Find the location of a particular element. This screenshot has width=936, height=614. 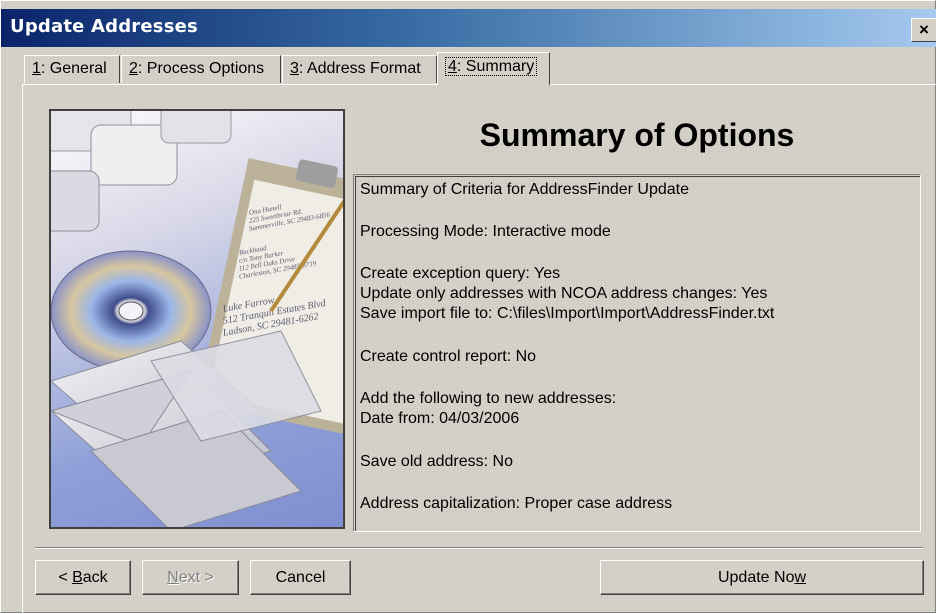

tab-summary: 4: Summary is located at coordinates (493, 68).